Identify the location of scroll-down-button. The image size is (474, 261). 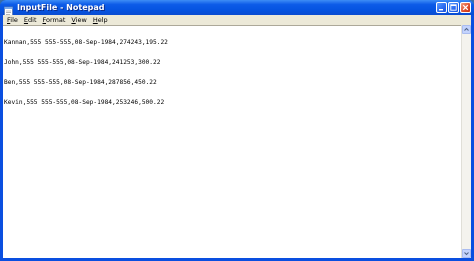
(466, 253).